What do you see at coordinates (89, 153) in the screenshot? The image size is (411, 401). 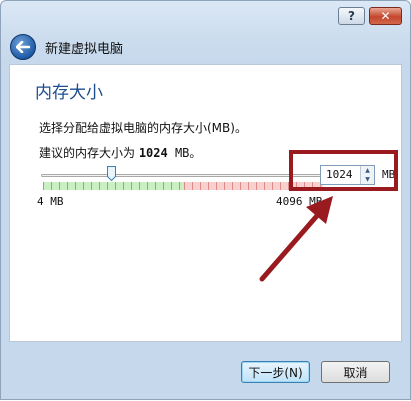 I see `recommend-prefix: 建议的内存大小为` at bounding box center [89, 153].